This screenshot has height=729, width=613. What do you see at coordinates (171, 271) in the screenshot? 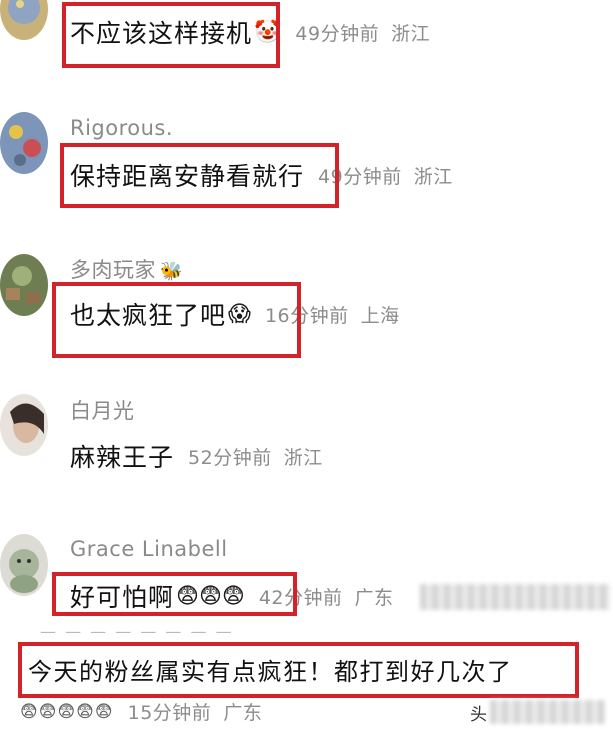
I see `bee-badge-icon: 🐝` at bounding box center [171, 271].